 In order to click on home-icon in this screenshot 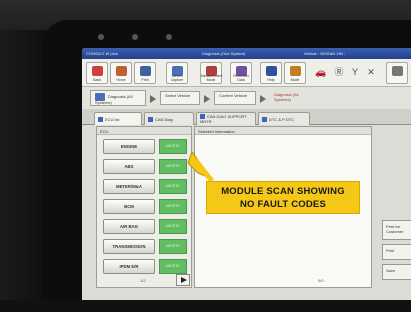, I will do `click(121, 71)`.